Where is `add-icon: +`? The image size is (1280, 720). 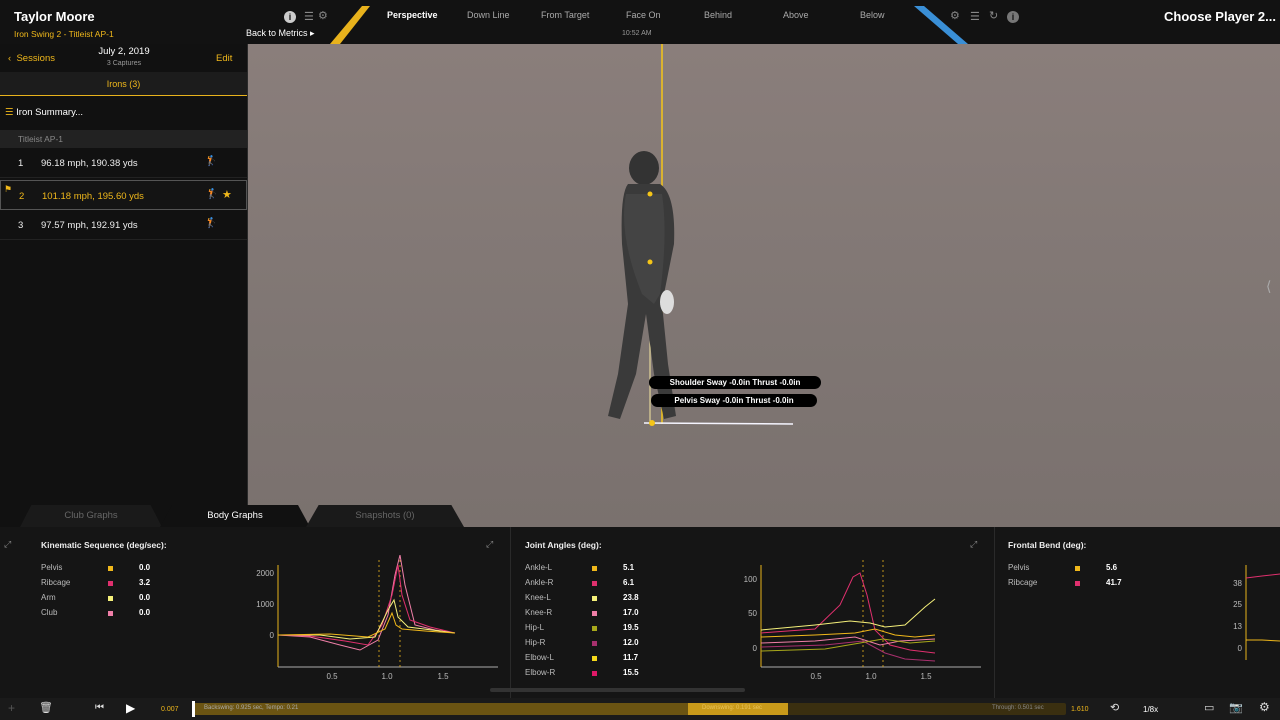
add-icon: + is located at coordinates (11, 708).